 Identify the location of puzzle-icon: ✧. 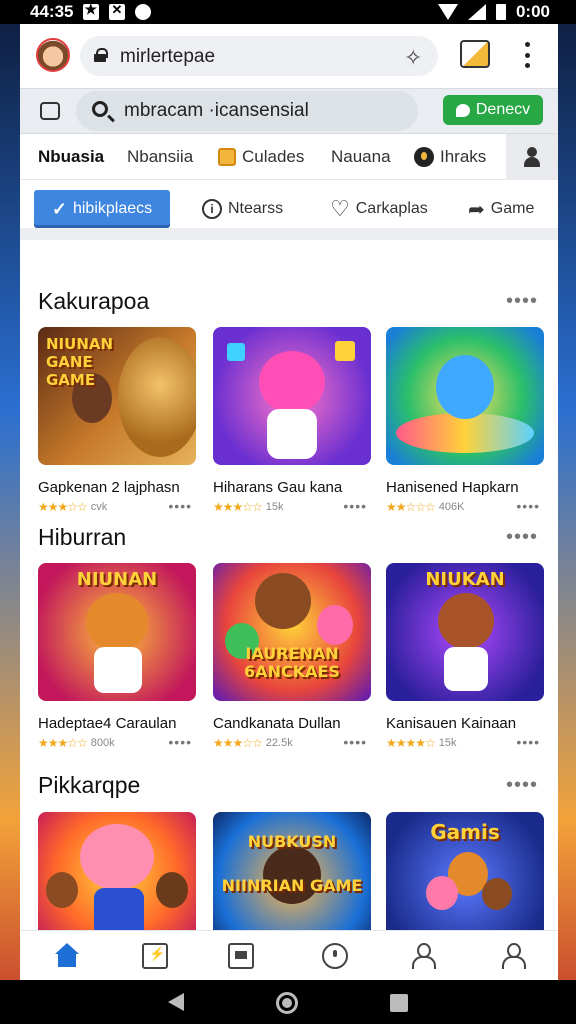
(413, 58).